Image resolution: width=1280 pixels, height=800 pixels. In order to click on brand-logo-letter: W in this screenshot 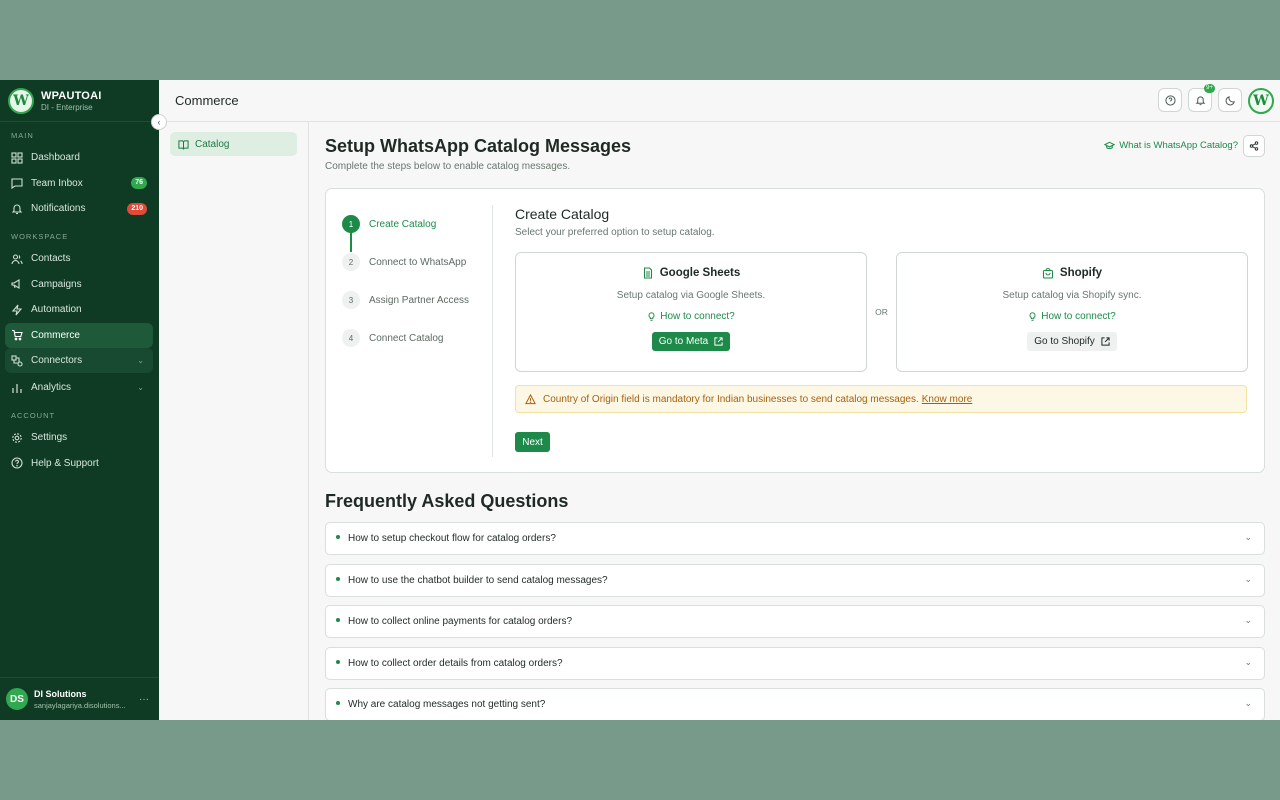, I will do `click(21, 100)`.